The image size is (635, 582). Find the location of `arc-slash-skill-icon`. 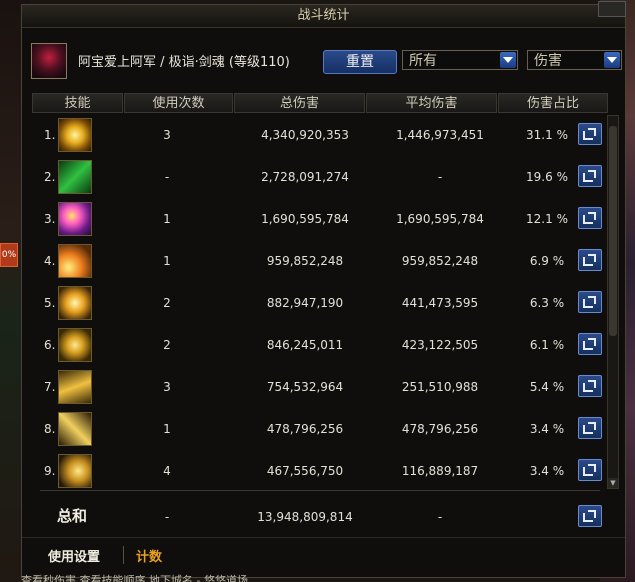

arc-slash-skill-icon is located at coordinates (75, 471).